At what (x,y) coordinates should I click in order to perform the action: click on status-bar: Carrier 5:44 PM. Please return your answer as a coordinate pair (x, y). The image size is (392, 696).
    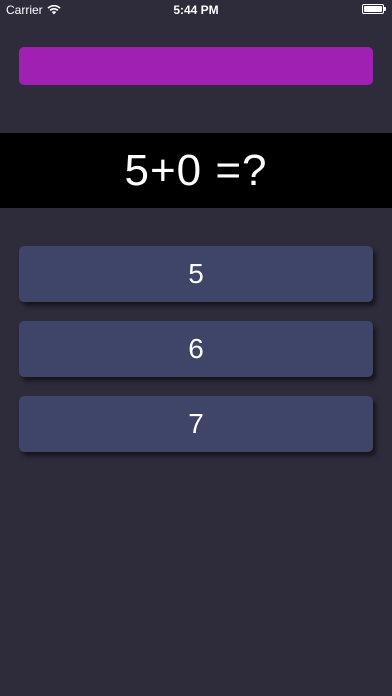
    Looking at the image, I should click on (196, 10).